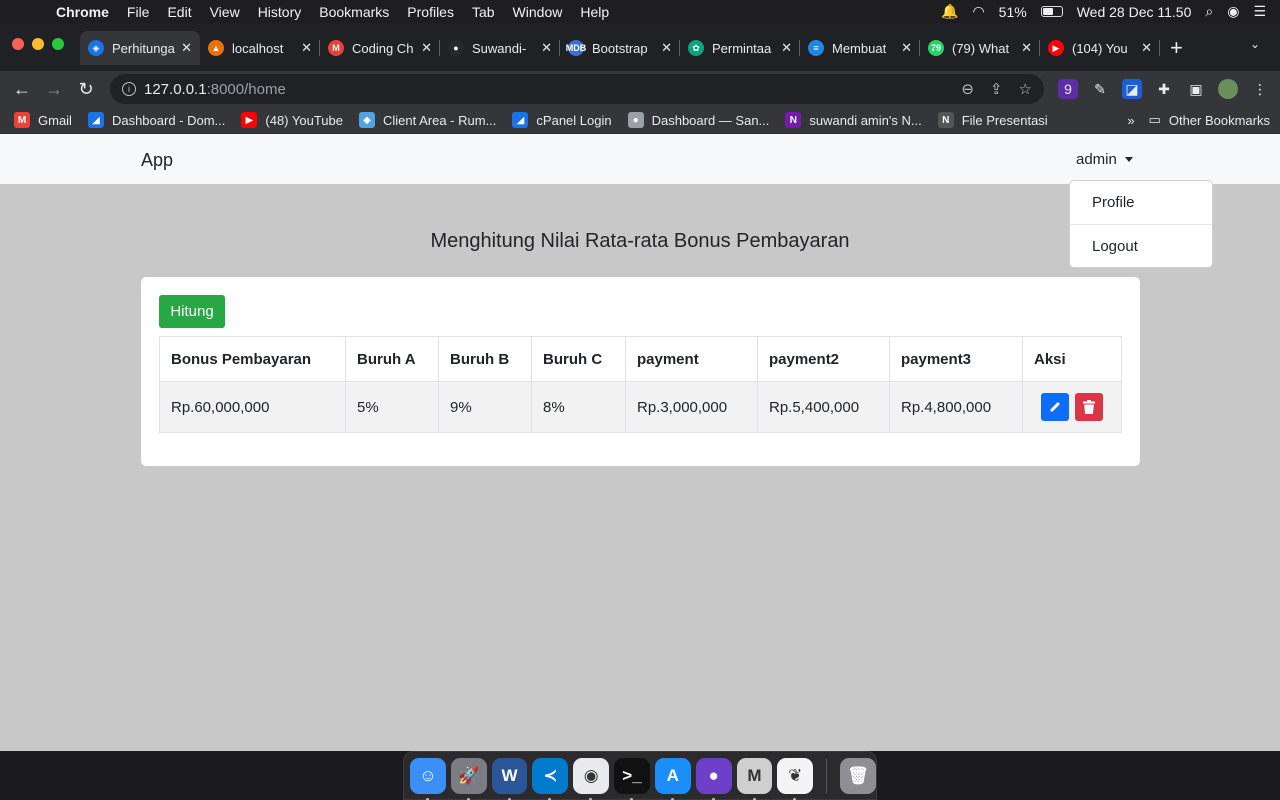  What do you see at coordinates (1260, 89) in the screenshot?
I see `chrome-menu-icon: ⋮` at bounding box center [1260, 89].